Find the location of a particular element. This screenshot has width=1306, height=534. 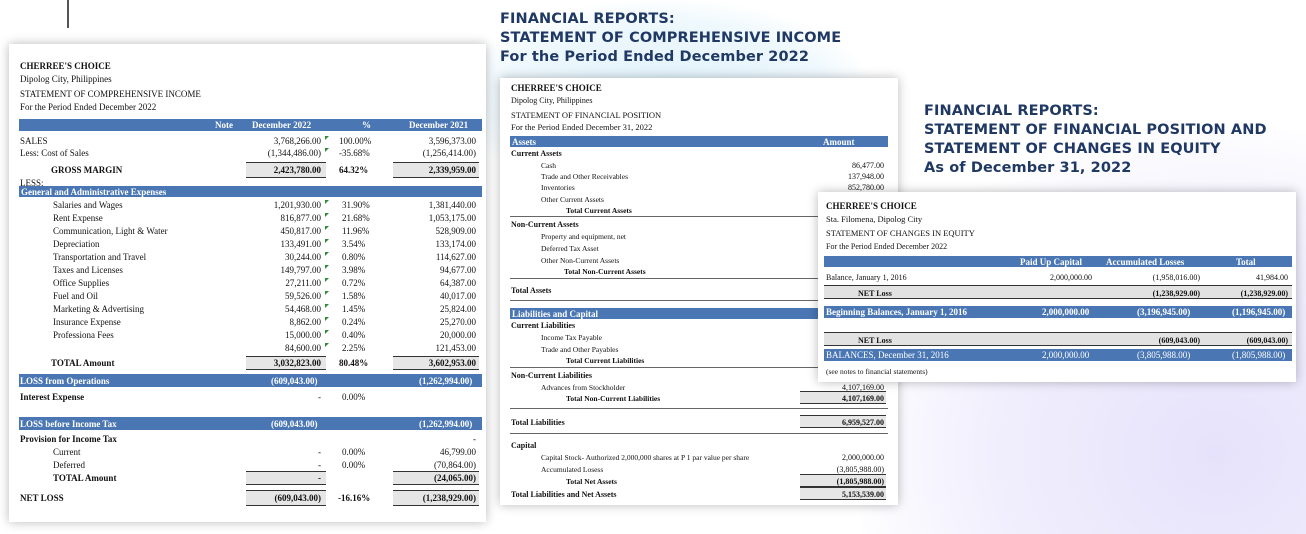

statement-title: STATEMENT OF FINANCIAL POSITION is located at coordinates (586, 115).